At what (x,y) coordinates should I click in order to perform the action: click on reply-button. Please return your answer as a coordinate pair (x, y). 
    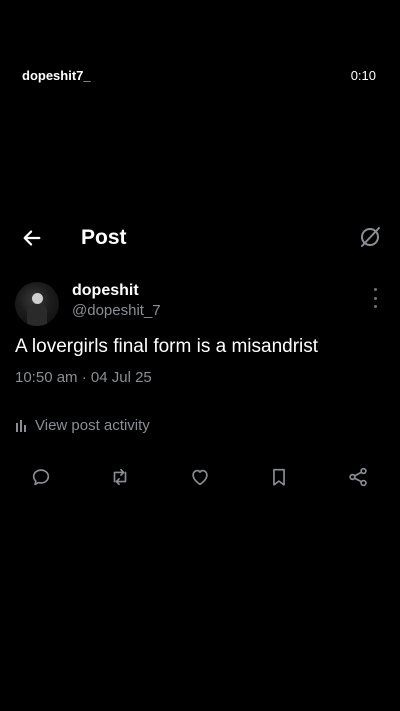
    Looking at the image, I should click on (41, 477).